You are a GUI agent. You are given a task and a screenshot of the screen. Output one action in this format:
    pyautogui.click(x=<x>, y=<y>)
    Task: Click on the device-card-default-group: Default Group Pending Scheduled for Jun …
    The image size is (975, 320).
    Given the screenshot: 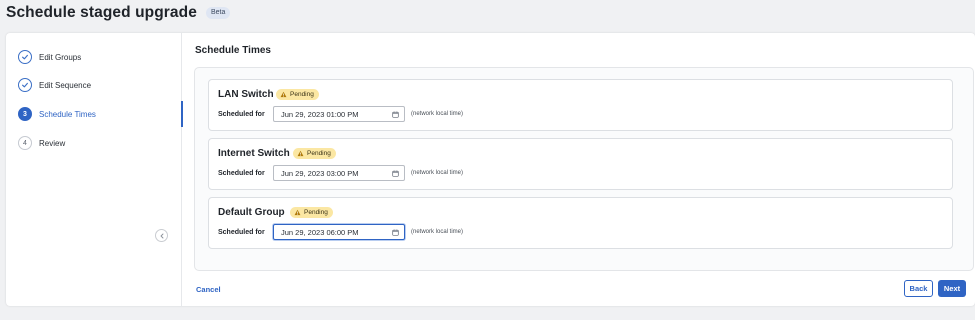 What is the action you would take?
    pyautogui.click(x=580, y=223)
    